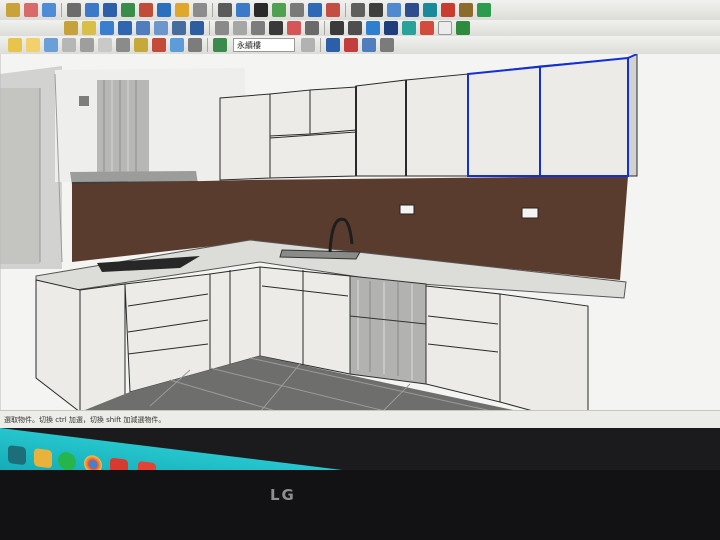  What do you see at coordinates (74, 10) in the screenshot?
I see `line-icon` at bounding box center [74, 10].